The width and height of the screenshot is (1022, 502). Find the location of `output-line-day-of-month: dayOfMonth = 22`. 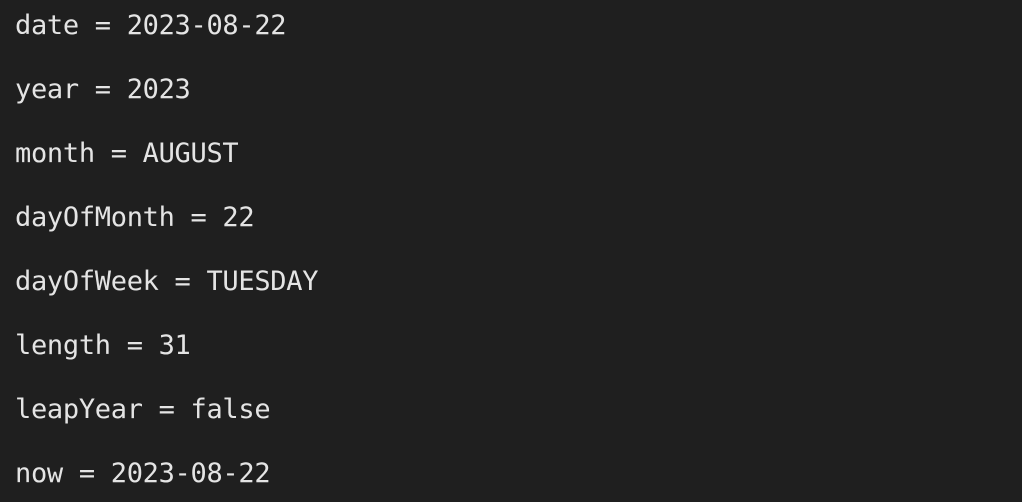

output-line-day-of-month: dayOfMonth = 22 is located at coordinates (135, 217).